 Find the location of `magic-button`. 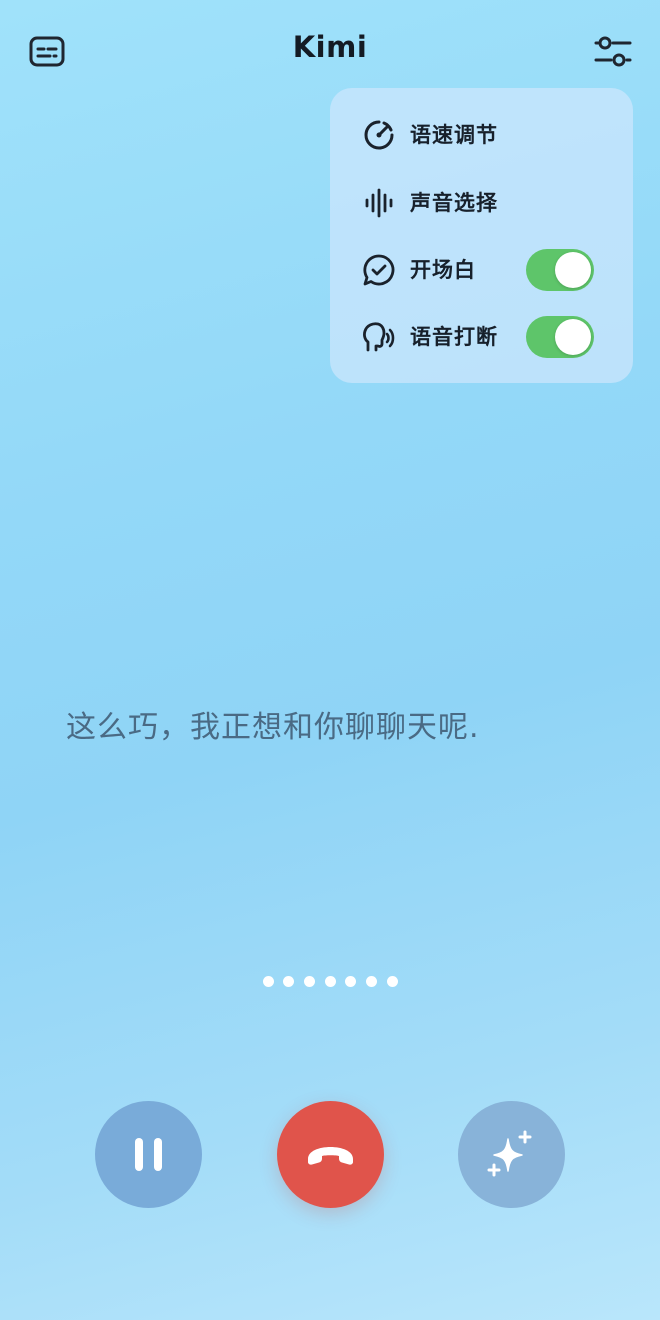

magic-button is located at coordinates (511, 1154).